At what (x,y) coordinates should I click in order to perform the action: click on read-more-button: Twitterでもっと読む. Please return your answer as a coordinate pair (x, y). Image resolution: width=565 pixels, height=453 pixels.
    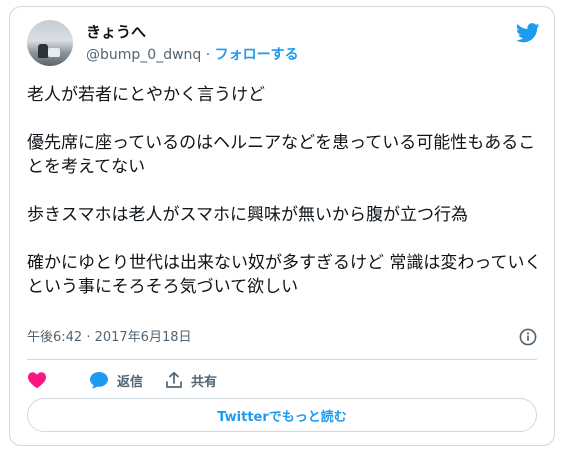
    Looking at the image, I should click on (282, 415).